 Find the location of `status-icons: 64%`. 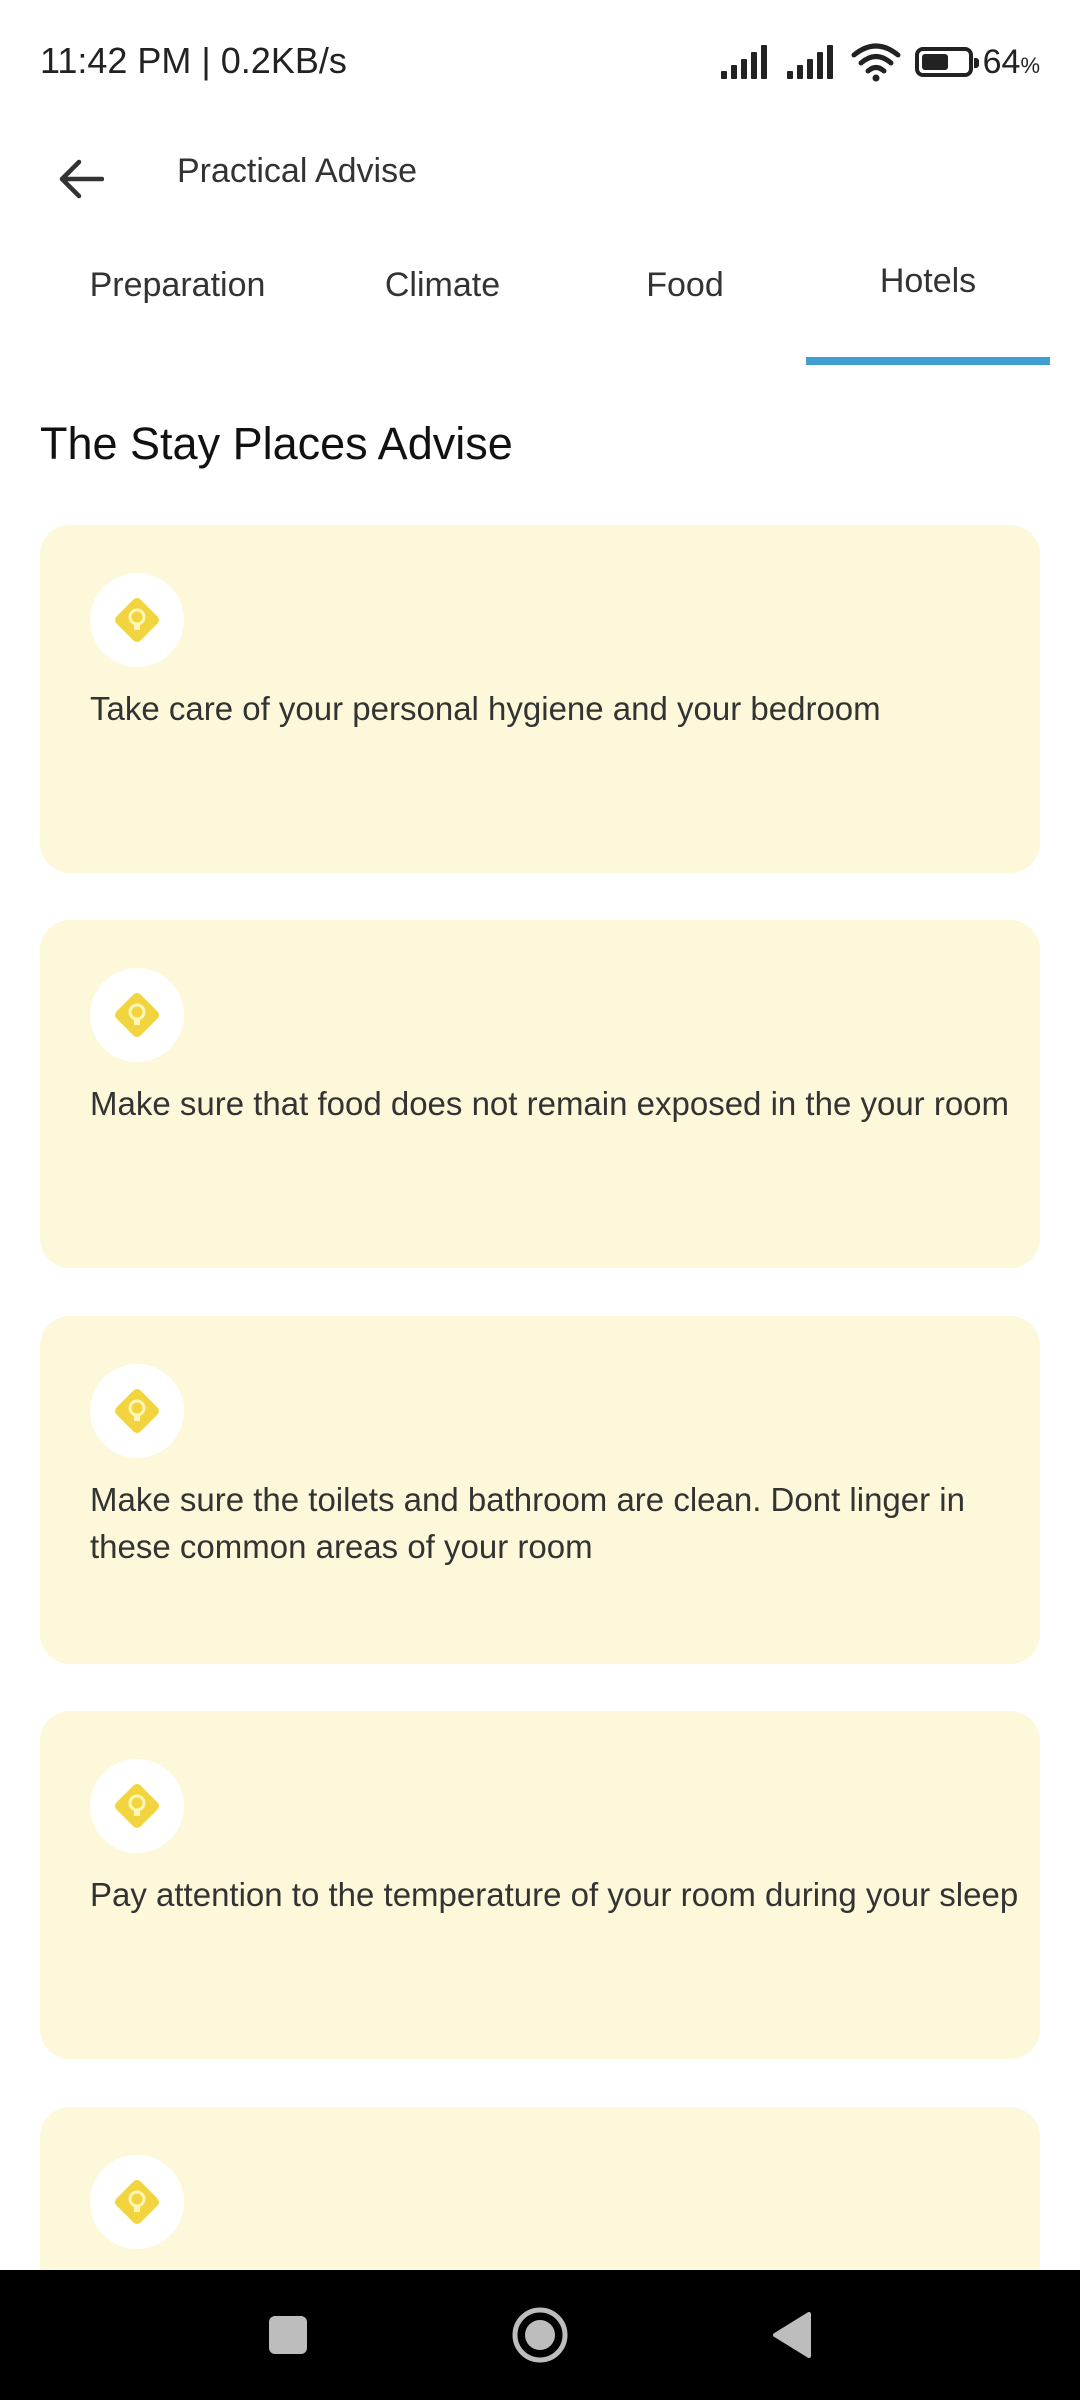

status-icons: 64% is located at coordinates (879, 62).